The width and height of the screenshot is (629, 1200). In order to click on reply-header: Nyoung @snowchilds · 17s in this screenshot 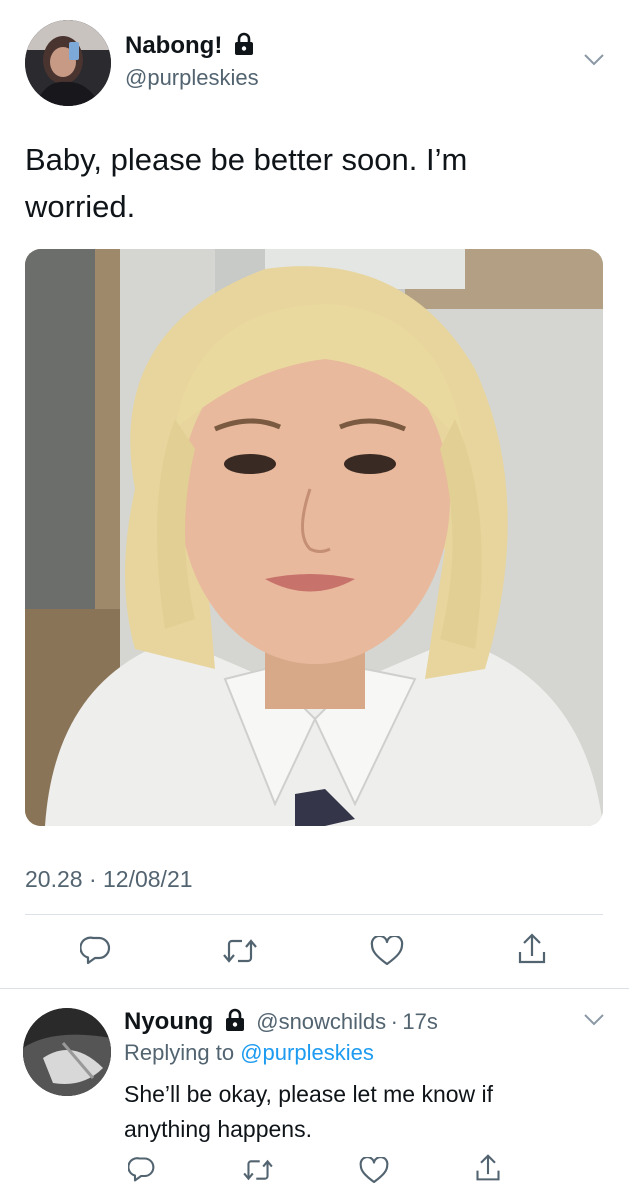, I will do `click(281, 1022)`.